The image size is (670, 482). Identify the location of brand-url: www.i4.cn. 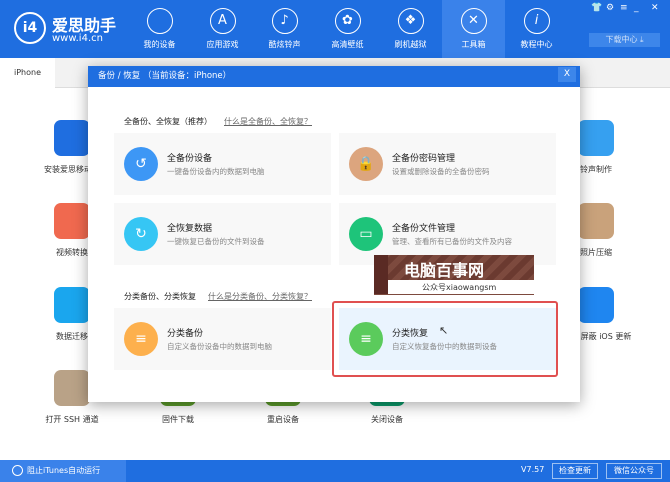
(77, 38).